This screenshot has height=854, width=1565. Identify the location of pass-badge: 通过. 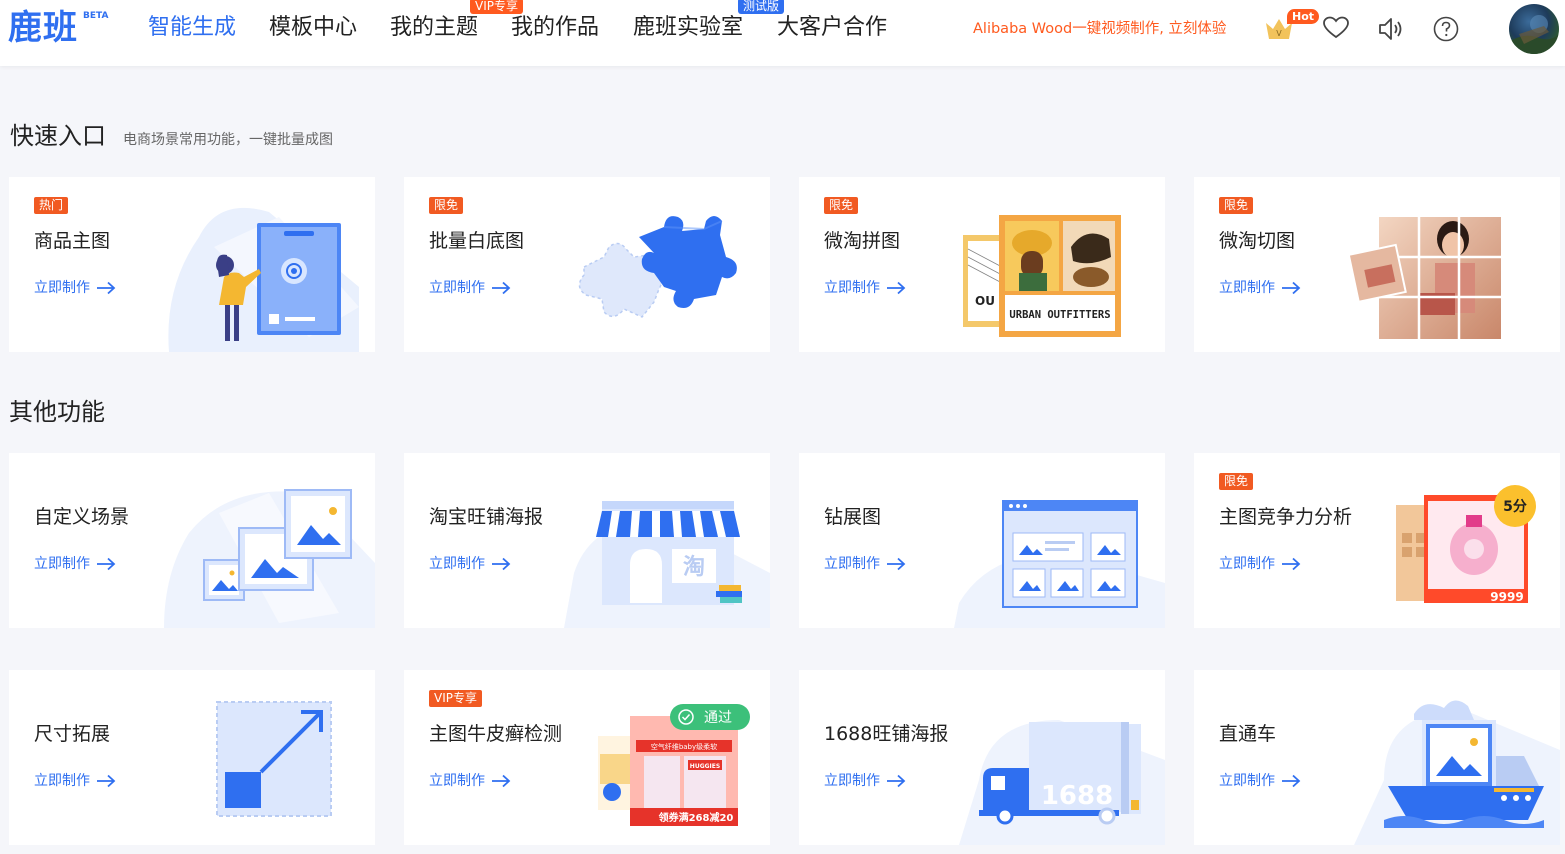
(718, 718).